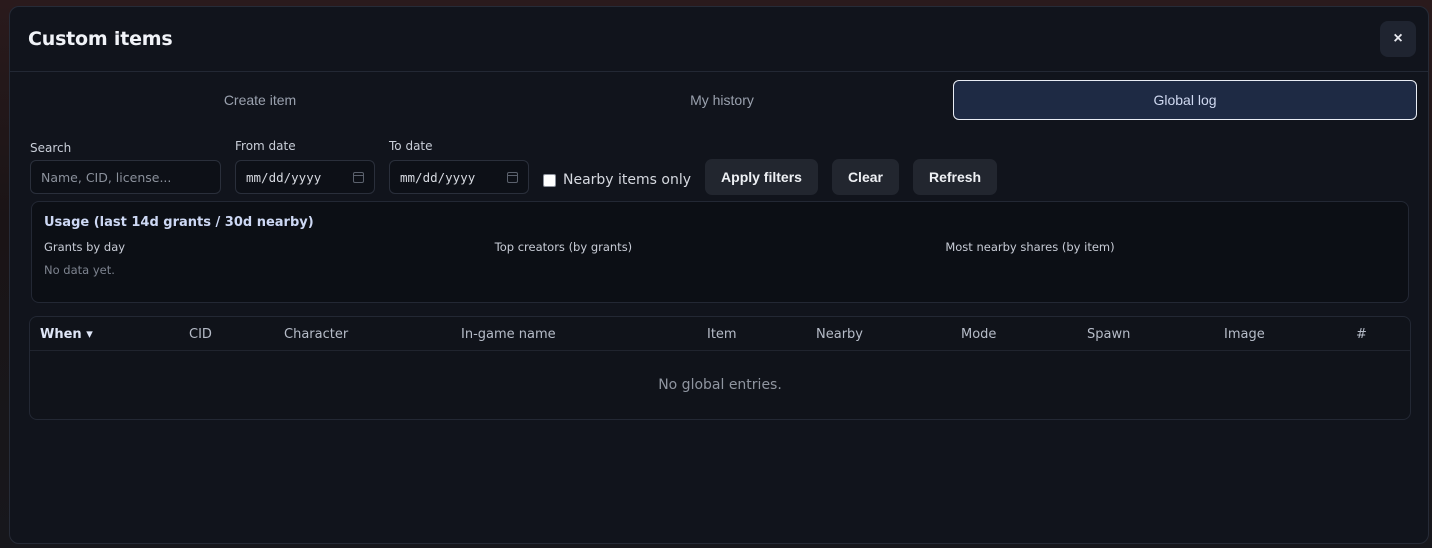  I want to click on tab-create-item: Create item, so click(260, 100).